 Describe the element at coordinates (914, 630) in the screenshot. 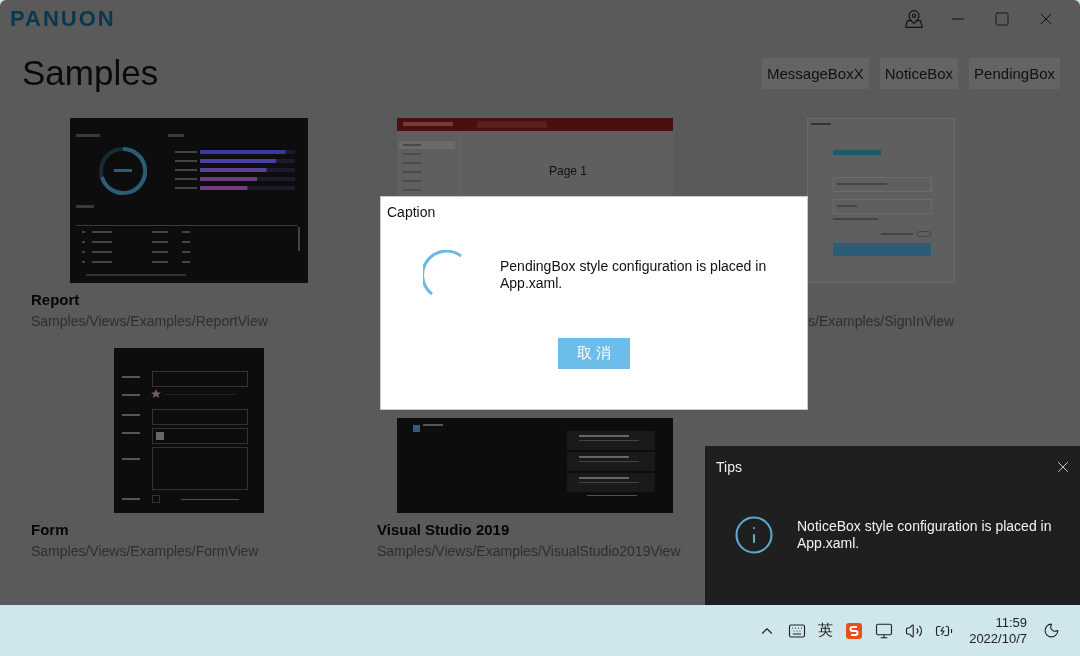

I see `volume-icon` at that location.